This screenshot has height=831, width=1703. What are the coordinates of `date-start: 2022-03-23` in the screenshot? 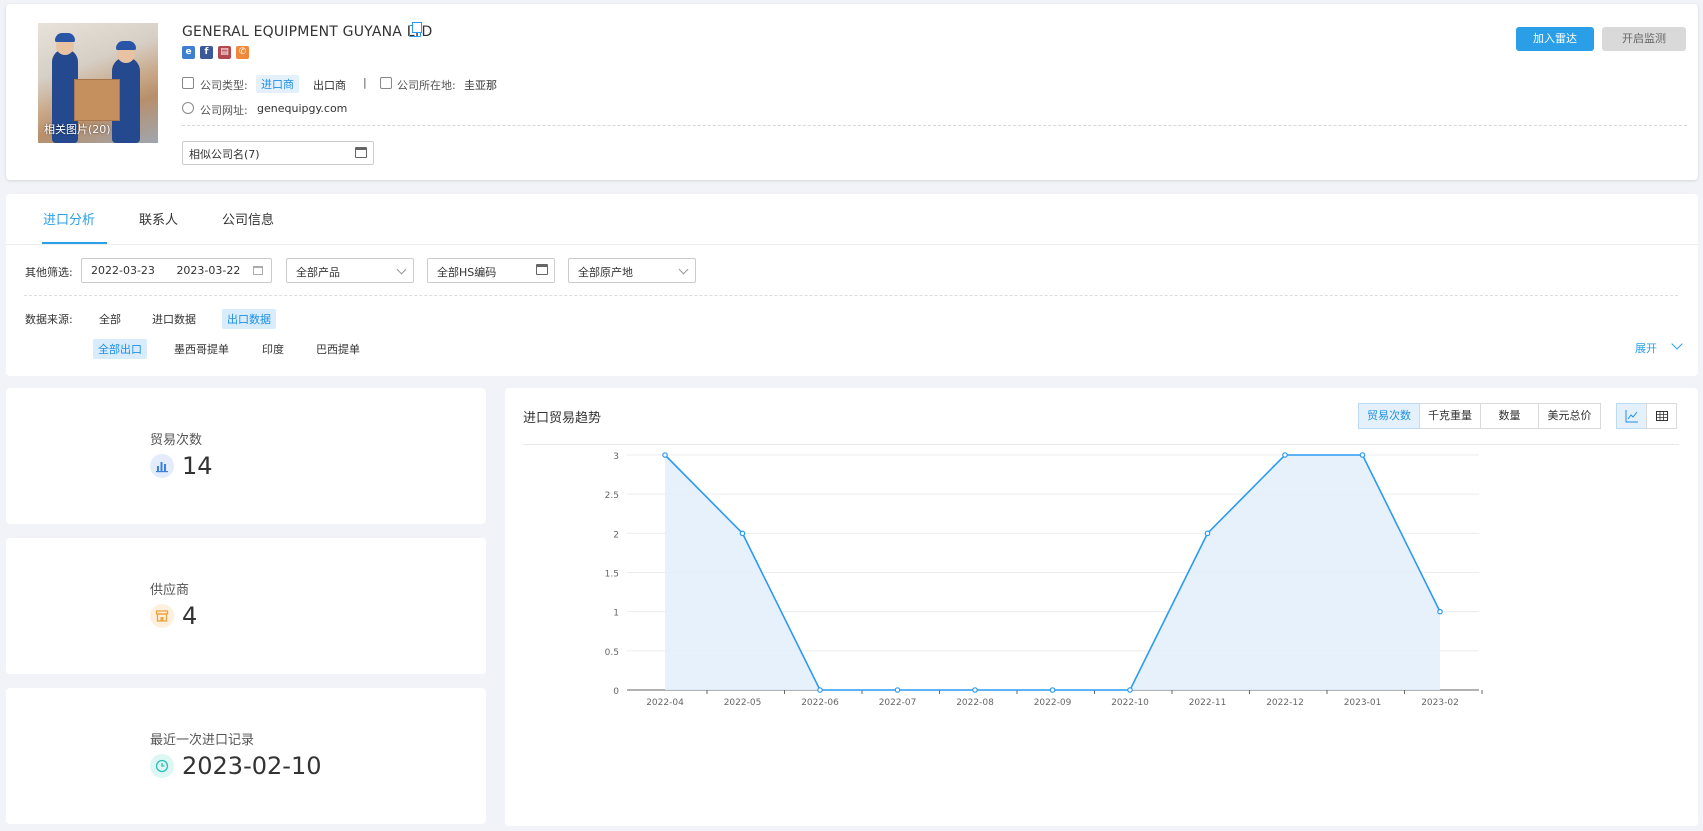 It's located at (123, 270).